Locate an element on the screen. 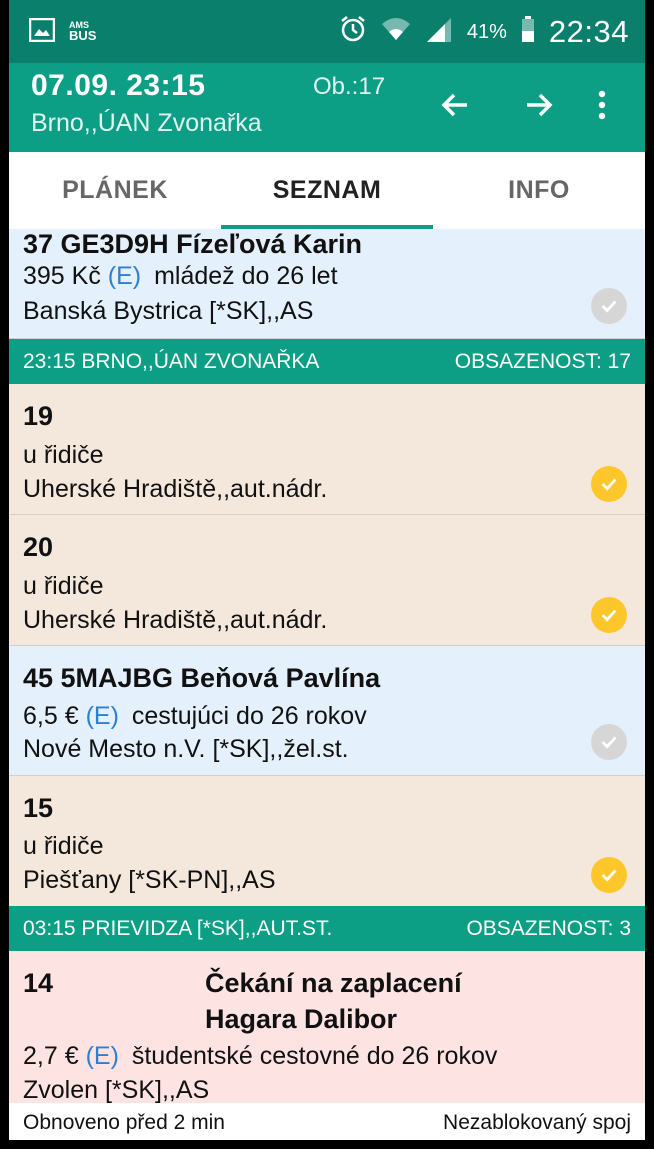 This screenshot has width=654, height=1149. footer-status: Obnoveno před 2 min Nezablokovaný spoj is located at coordinates (327, 1121).